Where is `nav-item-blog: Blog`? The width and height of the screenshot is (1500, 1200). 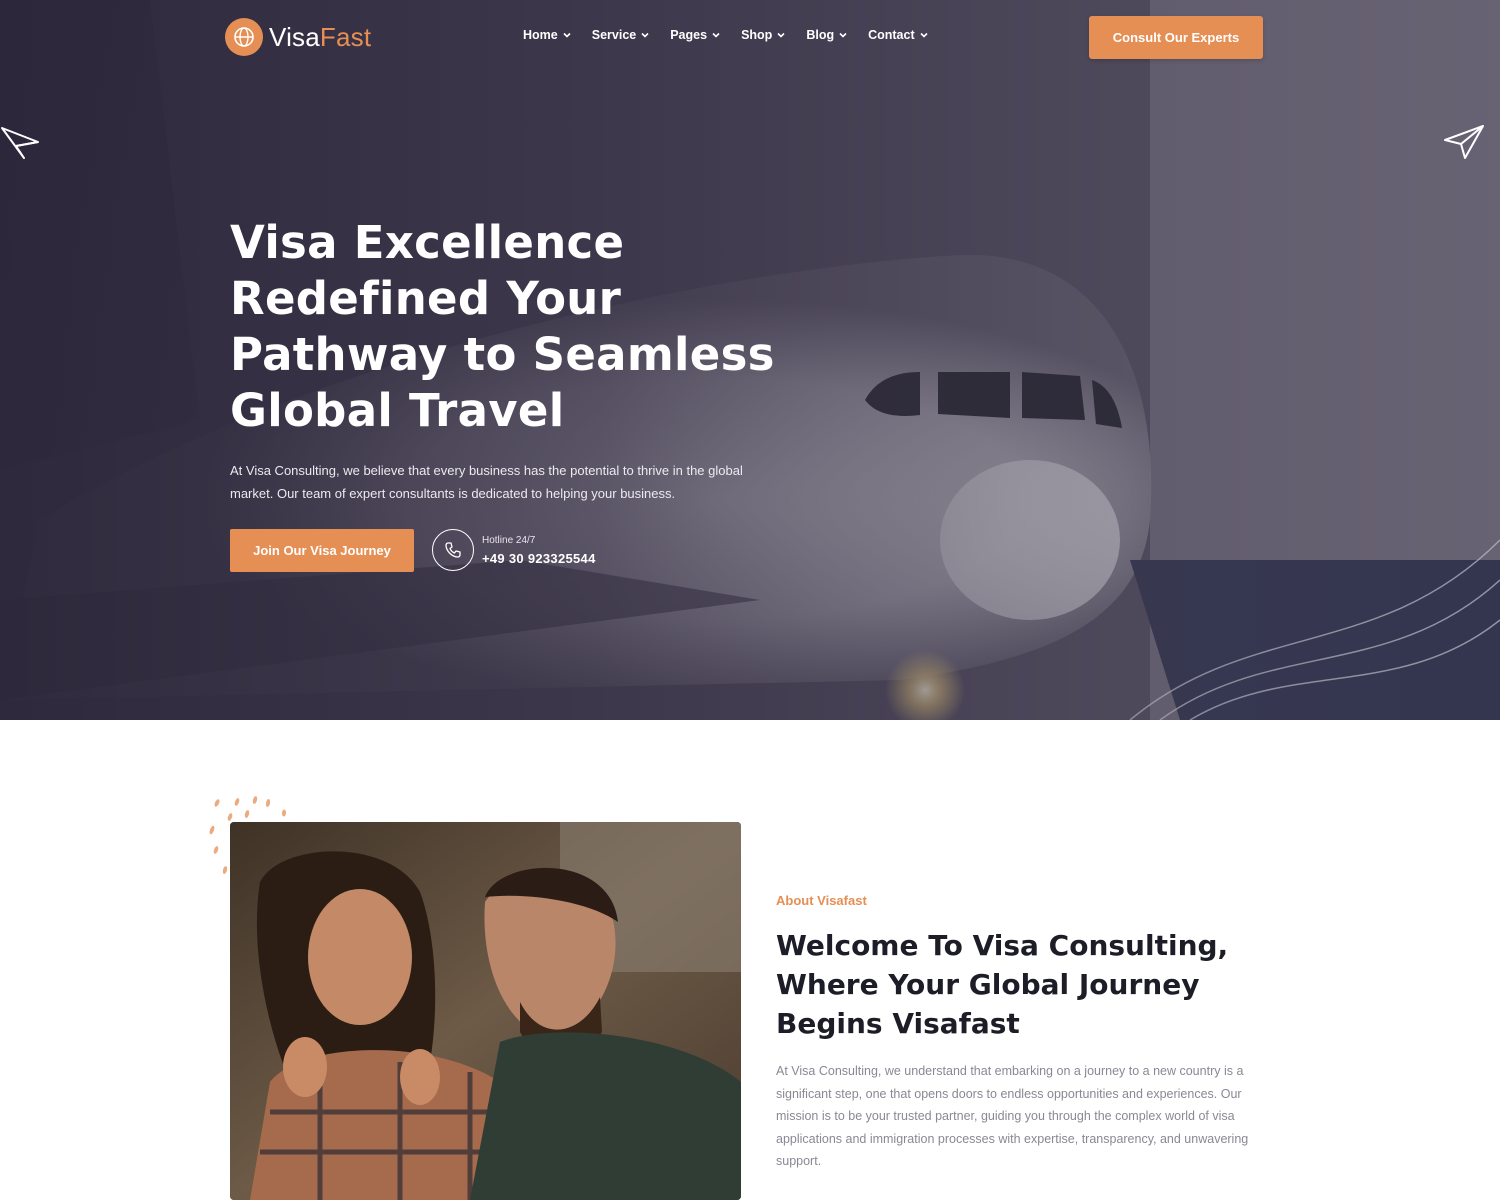
nav-item-blog: Blog is located at coordinates (827, 35).